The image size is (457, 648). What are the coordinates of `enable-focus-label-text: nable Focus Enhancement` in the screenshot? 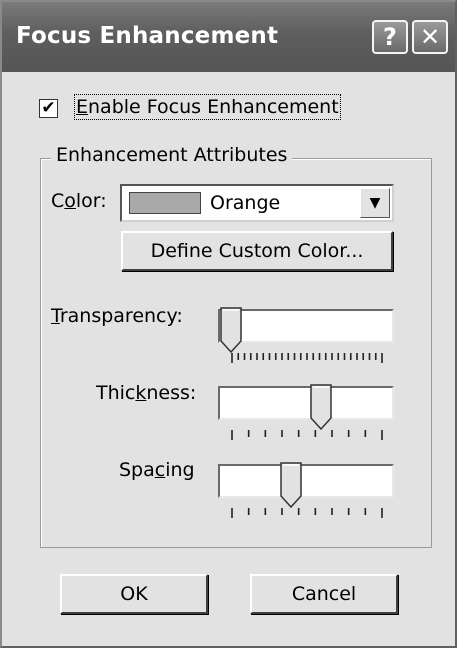 It's located at (213, 107).